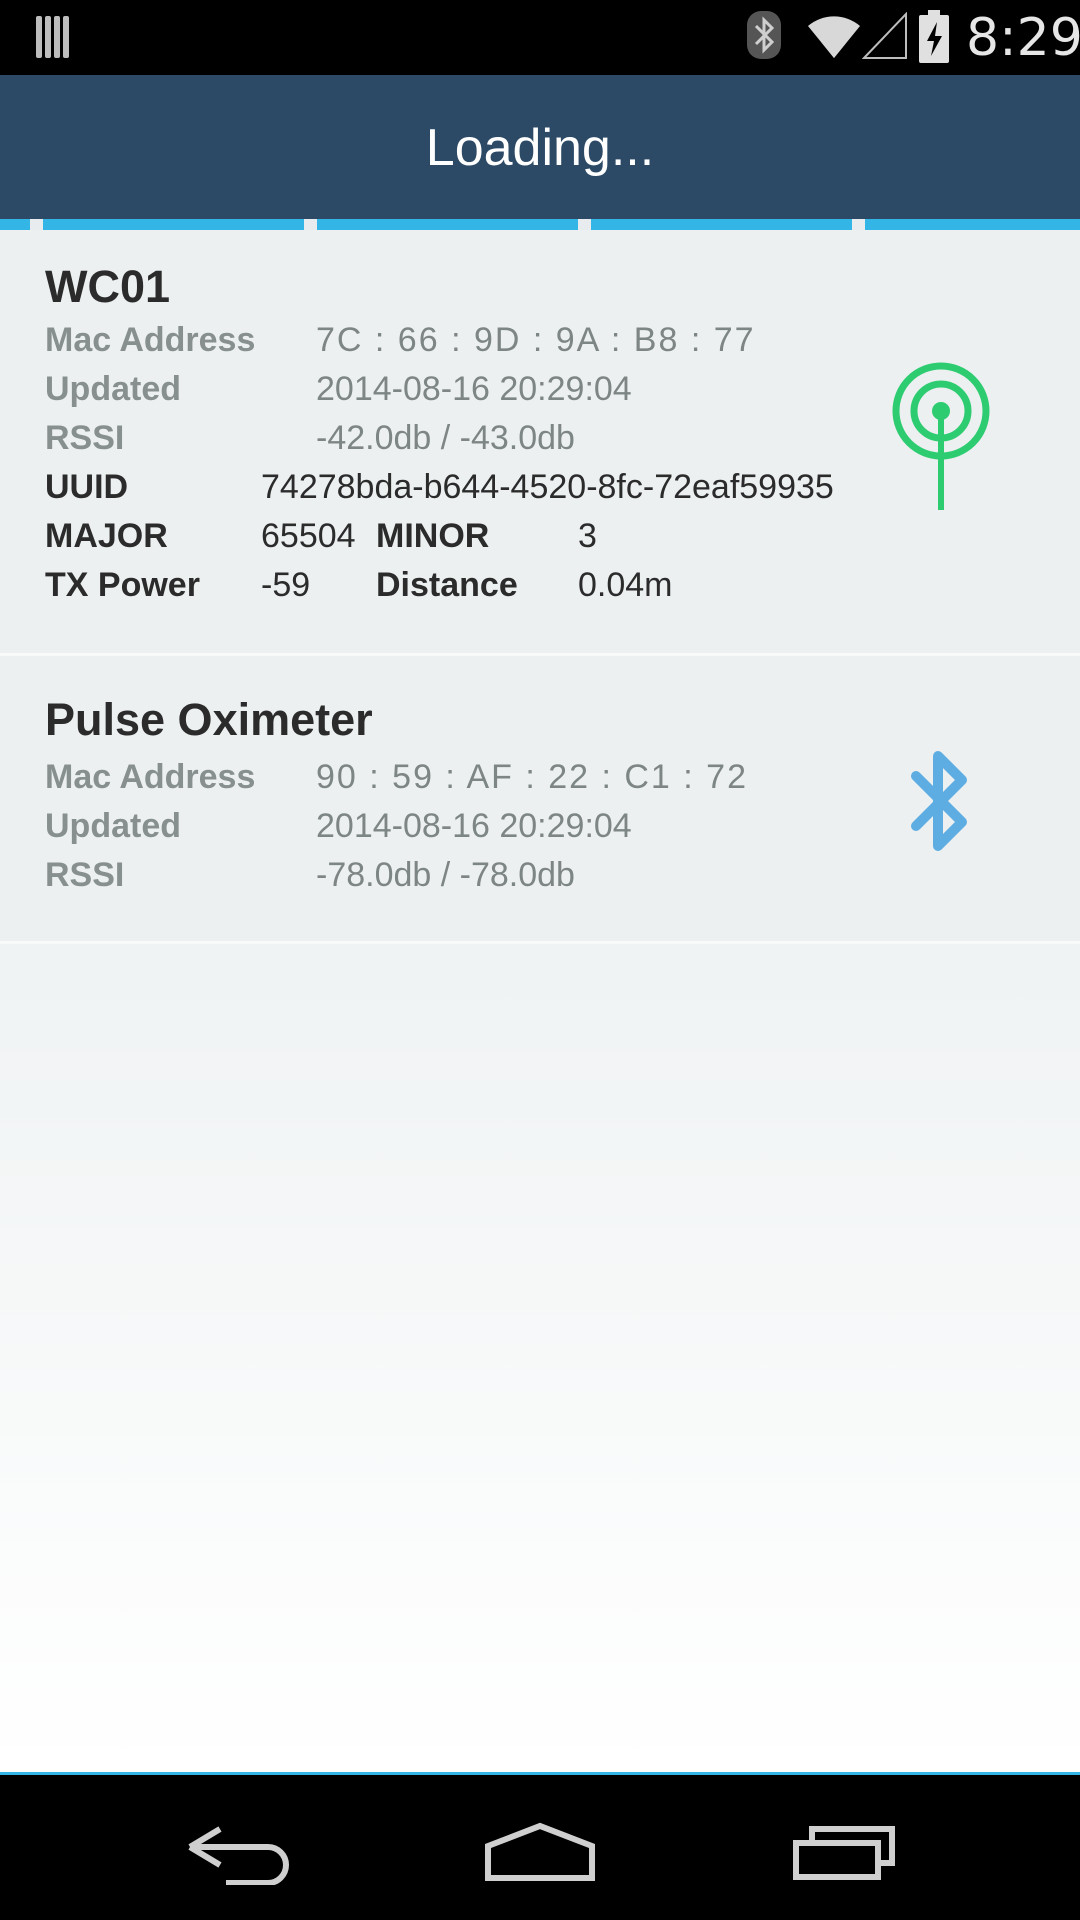  Describe the element at coordinates (54, 39) in the screenshot. I see `notification-icon` at that location.